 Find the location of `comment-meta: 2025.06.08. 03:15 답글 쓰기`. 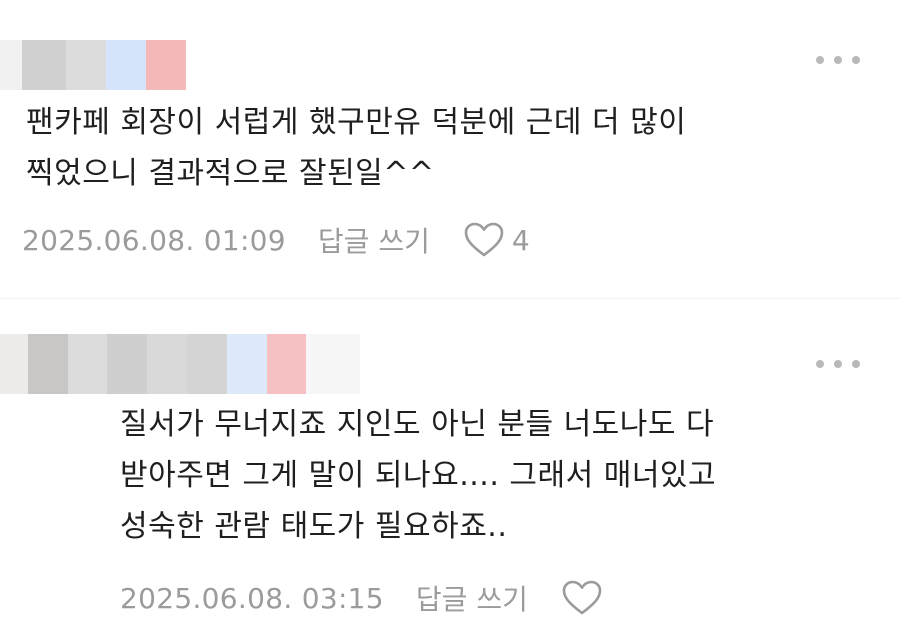

comment-meta: 2025.06.08. 03:15 답글 쓰기 is located at coordinates (361, 598).